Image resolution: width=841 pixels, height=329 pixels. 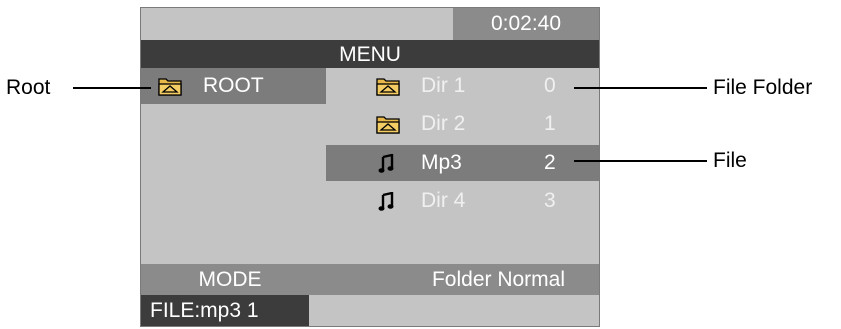 What do you see at coordinates (204, 310) in the screenshot?
I see `file-status: FILE:mp3 1` at bounding box center [204, 310].